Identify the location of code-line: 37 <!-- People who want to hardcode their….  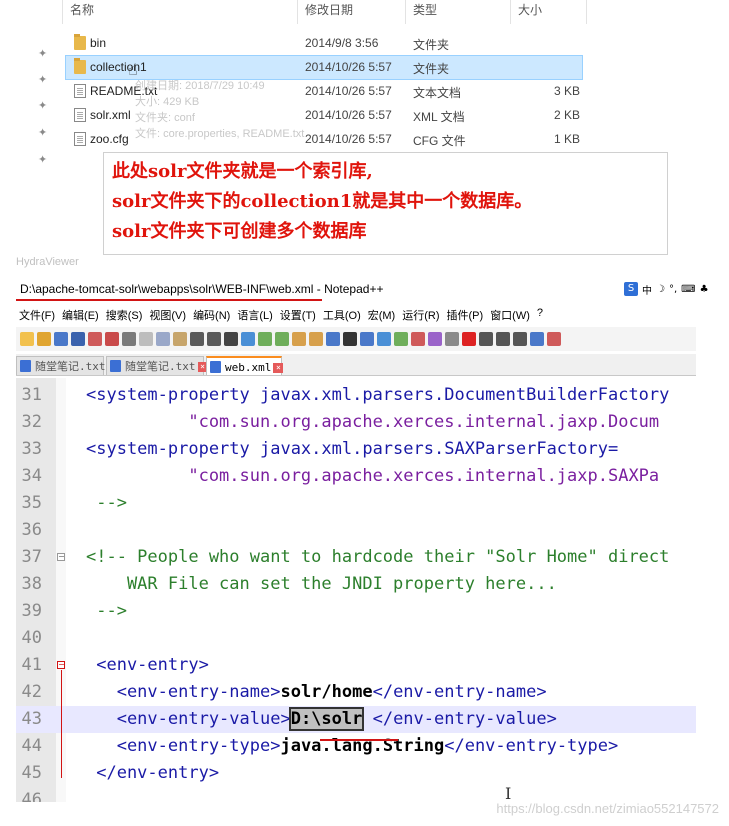
(356, 557).